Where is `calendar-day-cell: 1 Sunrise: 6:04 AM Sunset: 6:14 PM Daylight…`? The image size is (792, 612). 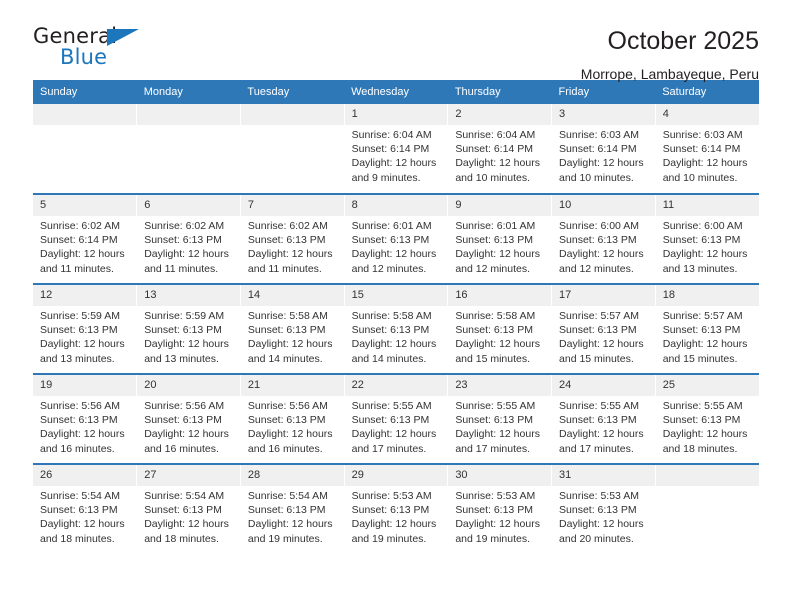
calendar-day-cell: 1 Sunrise: 6:04 AM Sunset: 6:14 PM Daylight… is located at coordinates (396, 149).